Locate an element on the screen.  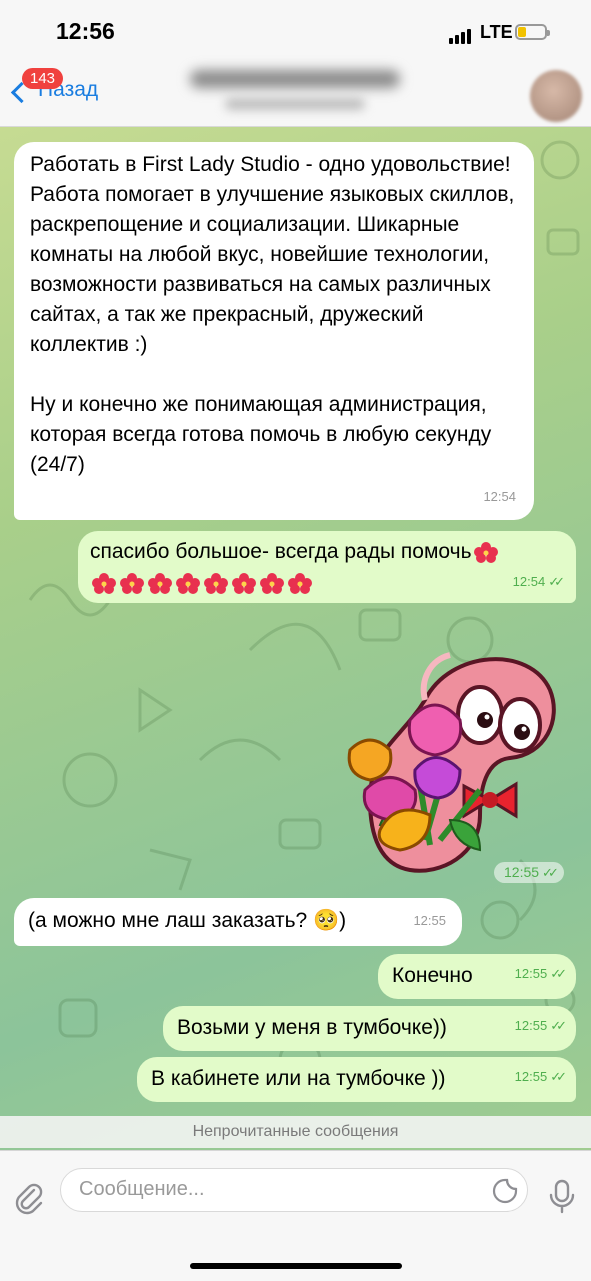
message-text: Возьми у меня в тумбочке)) is located at coordinates (312, 1027).